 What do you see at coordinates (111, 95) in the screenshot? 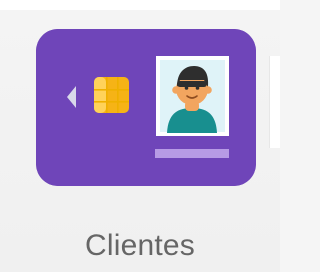
I see `chip-icon` at bounding box center [111, 95].